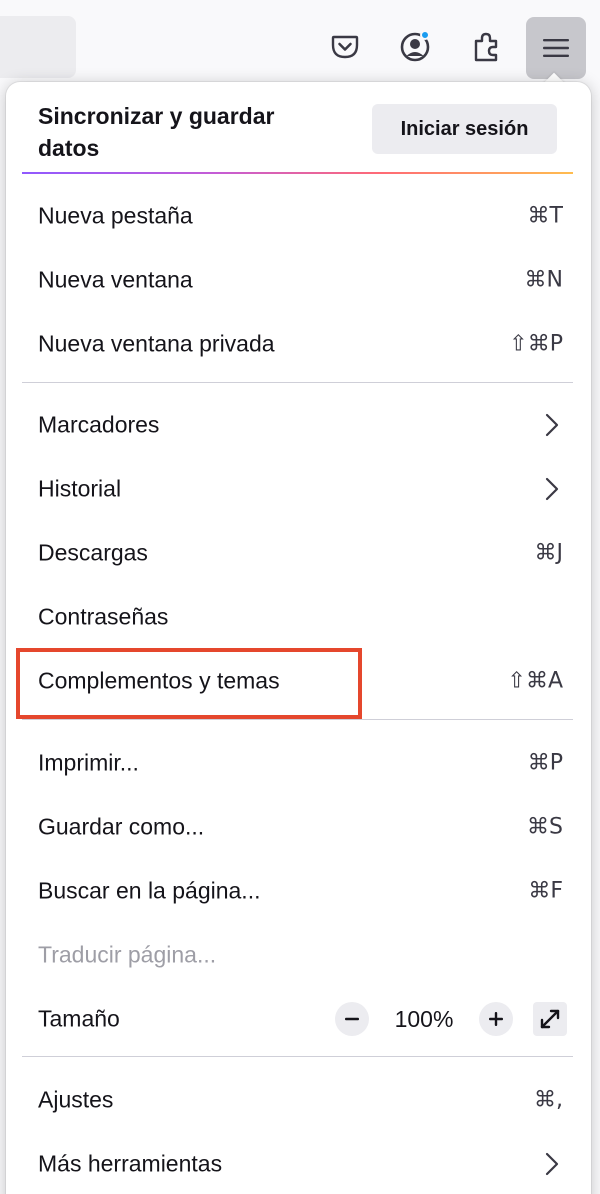 The image size is (600, 1194). What do you see at coordinates (543, 280) in the screenshot?
I see `menu-item-shortcut: ⌘N` at bounding box center [543, 280].